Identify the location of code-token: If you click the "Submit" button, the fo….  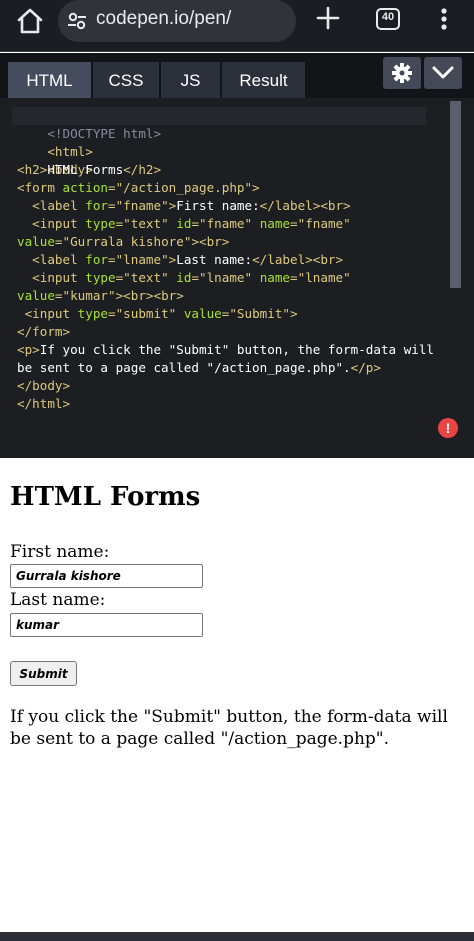
(237, 349).